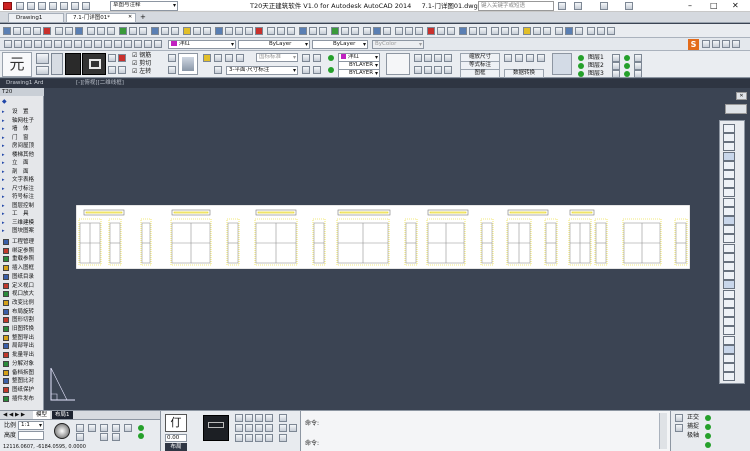  What do you see at coordinates (202, 44) in the screenshot?
I see `color-dropdown: 洋红` at bounding box center [202, 44].